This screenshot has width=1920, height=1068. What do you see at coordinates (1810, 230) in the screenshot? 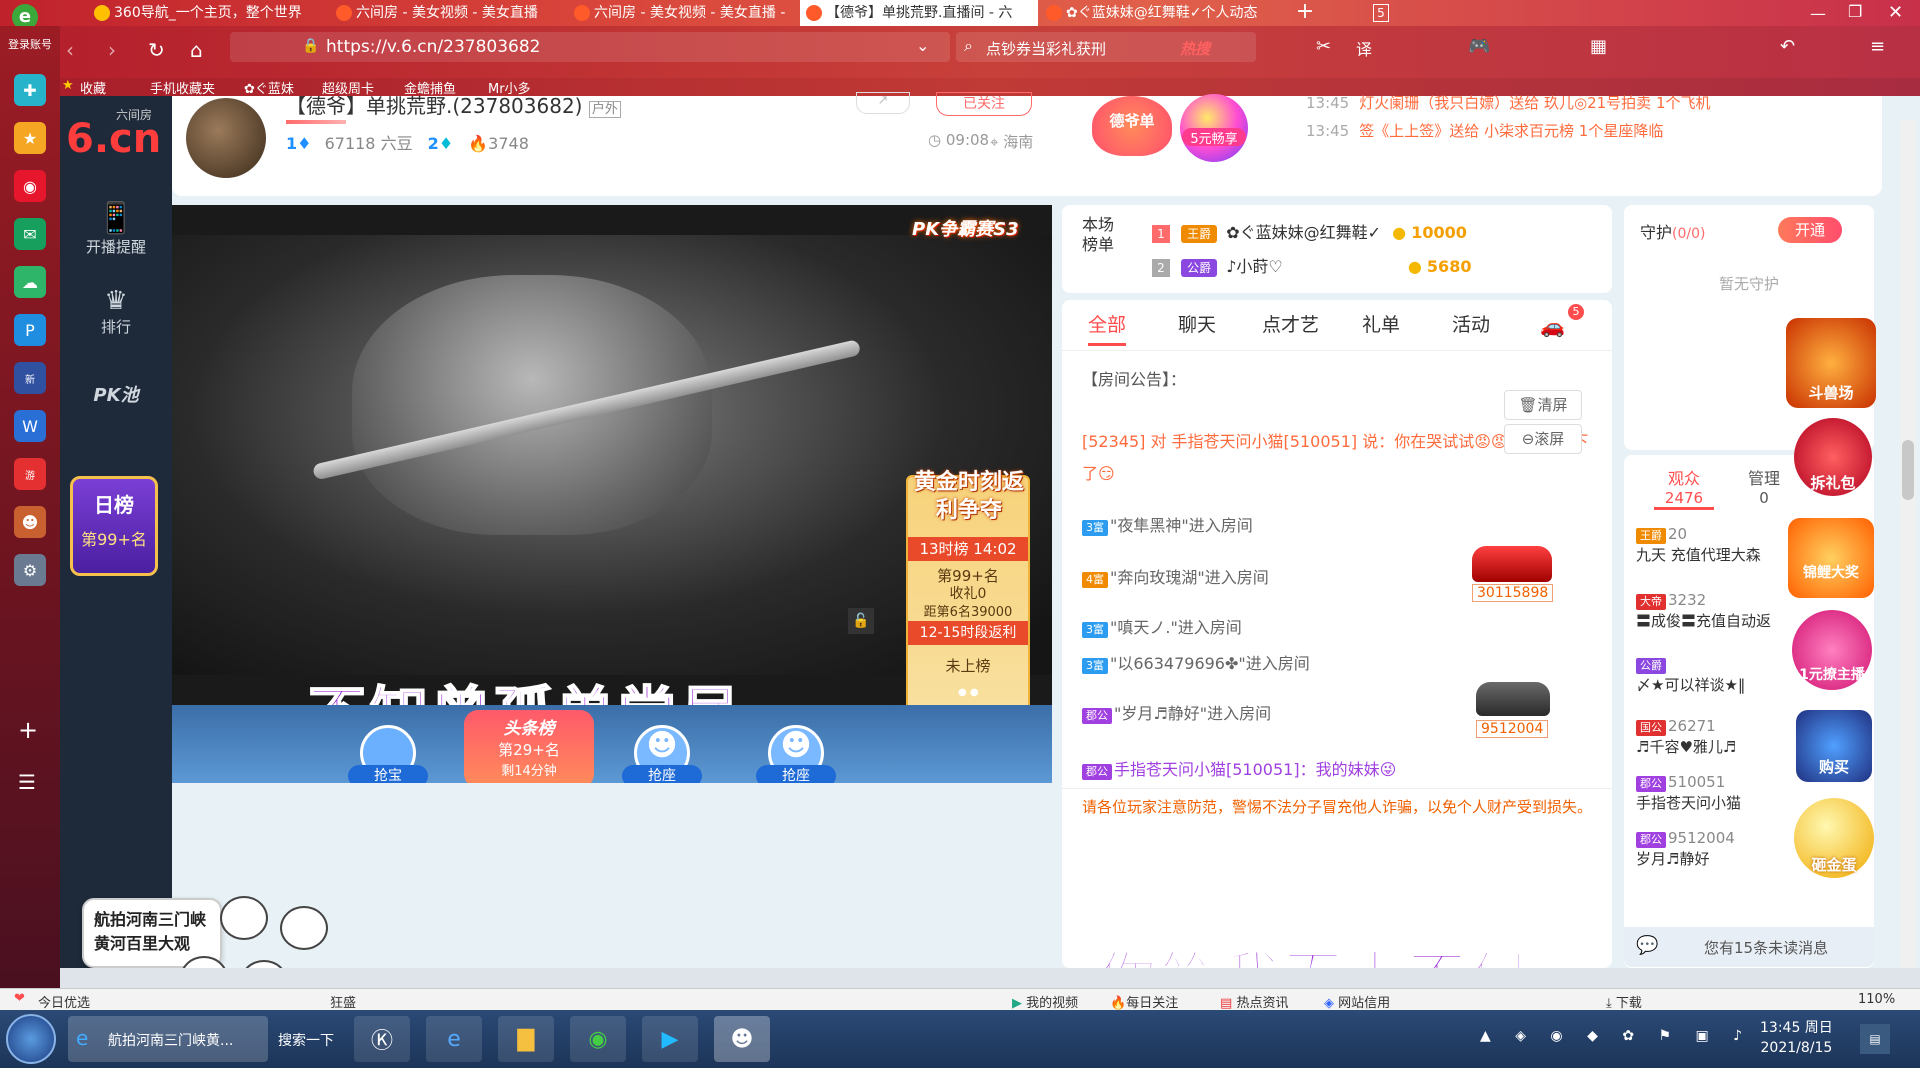
I see `guard-open-button: 开通` at bounding box center [1810, 230].